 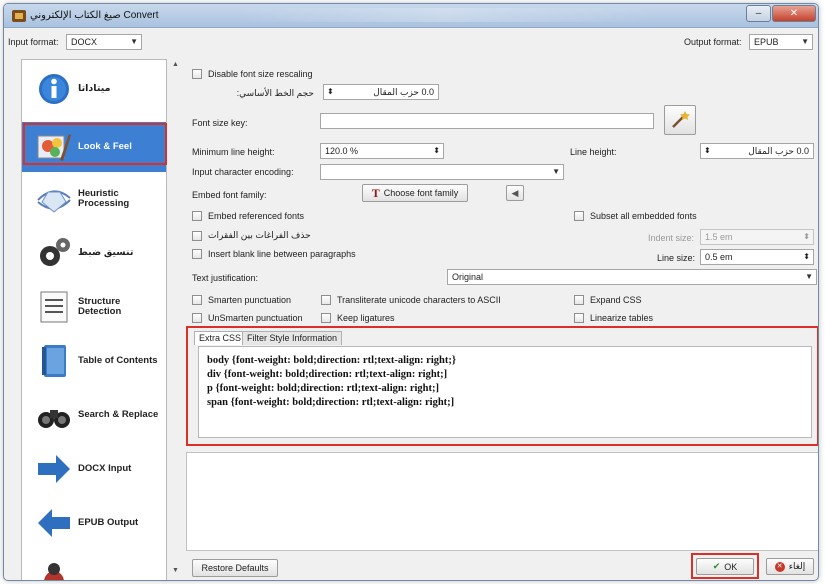 I want to click on sidebar-item-metadata: ميتاداتا, so click(x=94, y=89).